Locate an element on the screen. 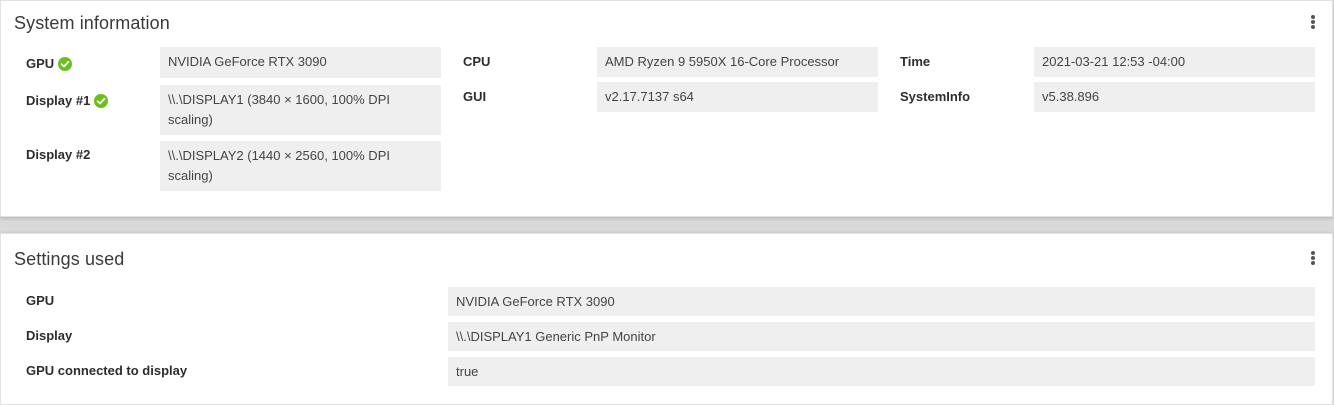 This screenshot has width=1334, height=405. systeminfo-label: SystemInfo is located at coordinates (935, 96).